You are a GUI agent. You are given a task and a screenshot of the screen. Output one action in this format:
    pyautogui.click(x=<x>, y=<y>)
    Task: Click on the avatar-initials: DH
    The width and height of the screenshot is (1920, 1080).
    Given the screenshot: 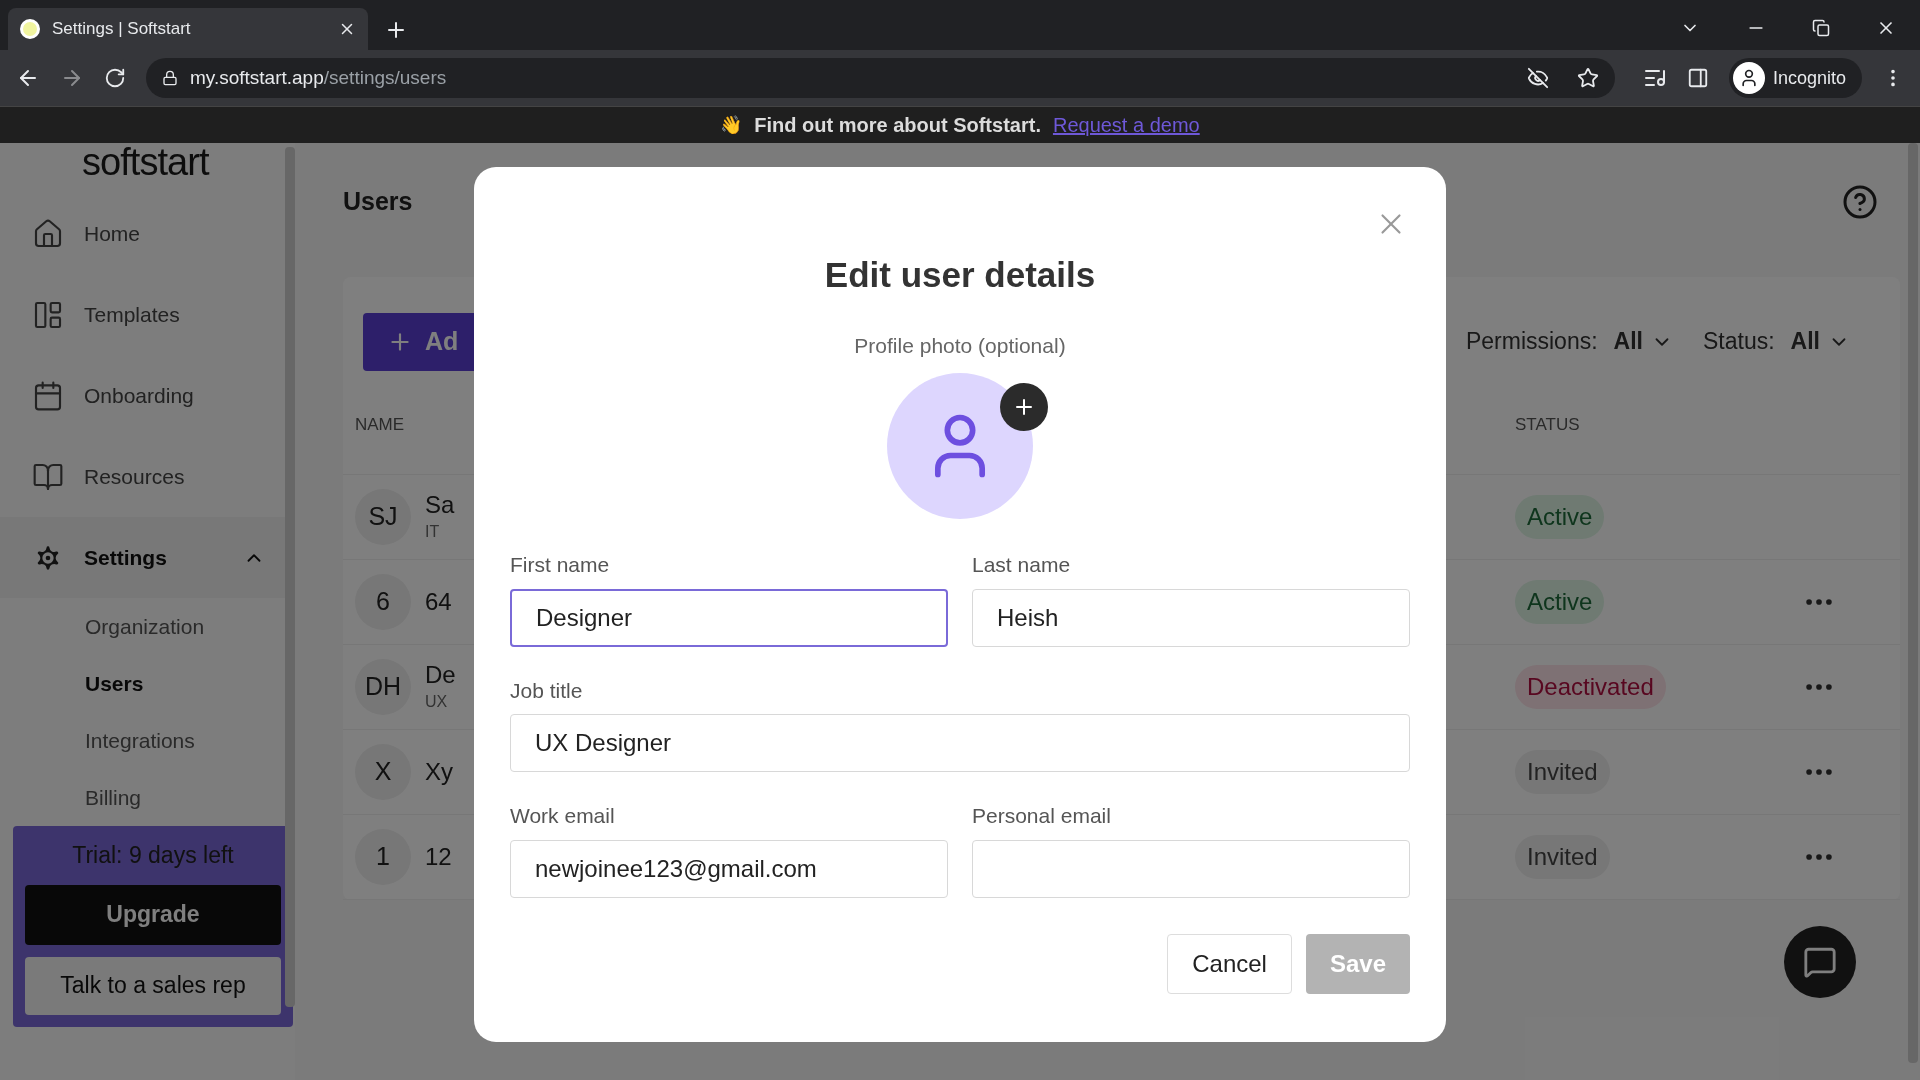 What is the action you would take?
    pyautogui.click(x=383, y=686)
    